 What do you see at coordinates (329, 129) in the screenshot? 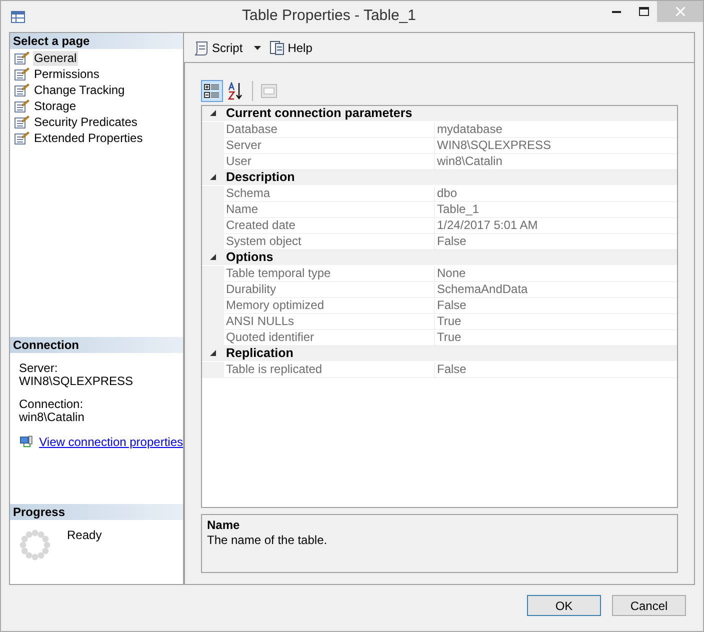
I see `property-name: Database` at bounding box center [329, 129].